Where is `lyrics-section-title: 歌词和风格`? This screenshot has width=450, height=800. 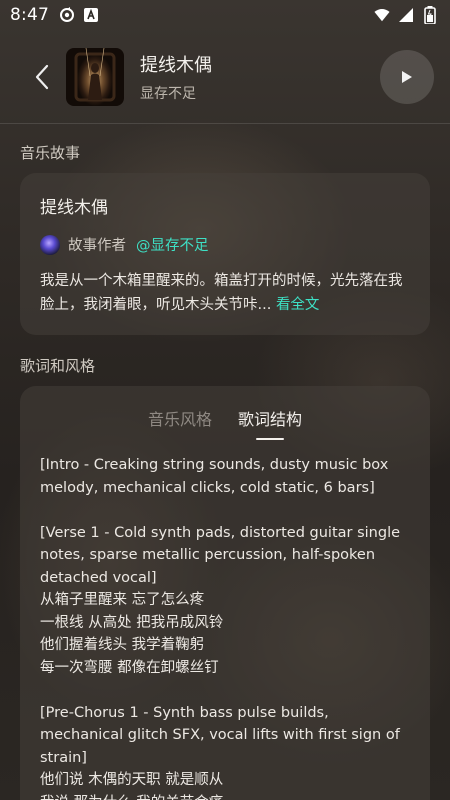
lyrics-section-title: 歌词和风格 is located at coordinates (58, 366).